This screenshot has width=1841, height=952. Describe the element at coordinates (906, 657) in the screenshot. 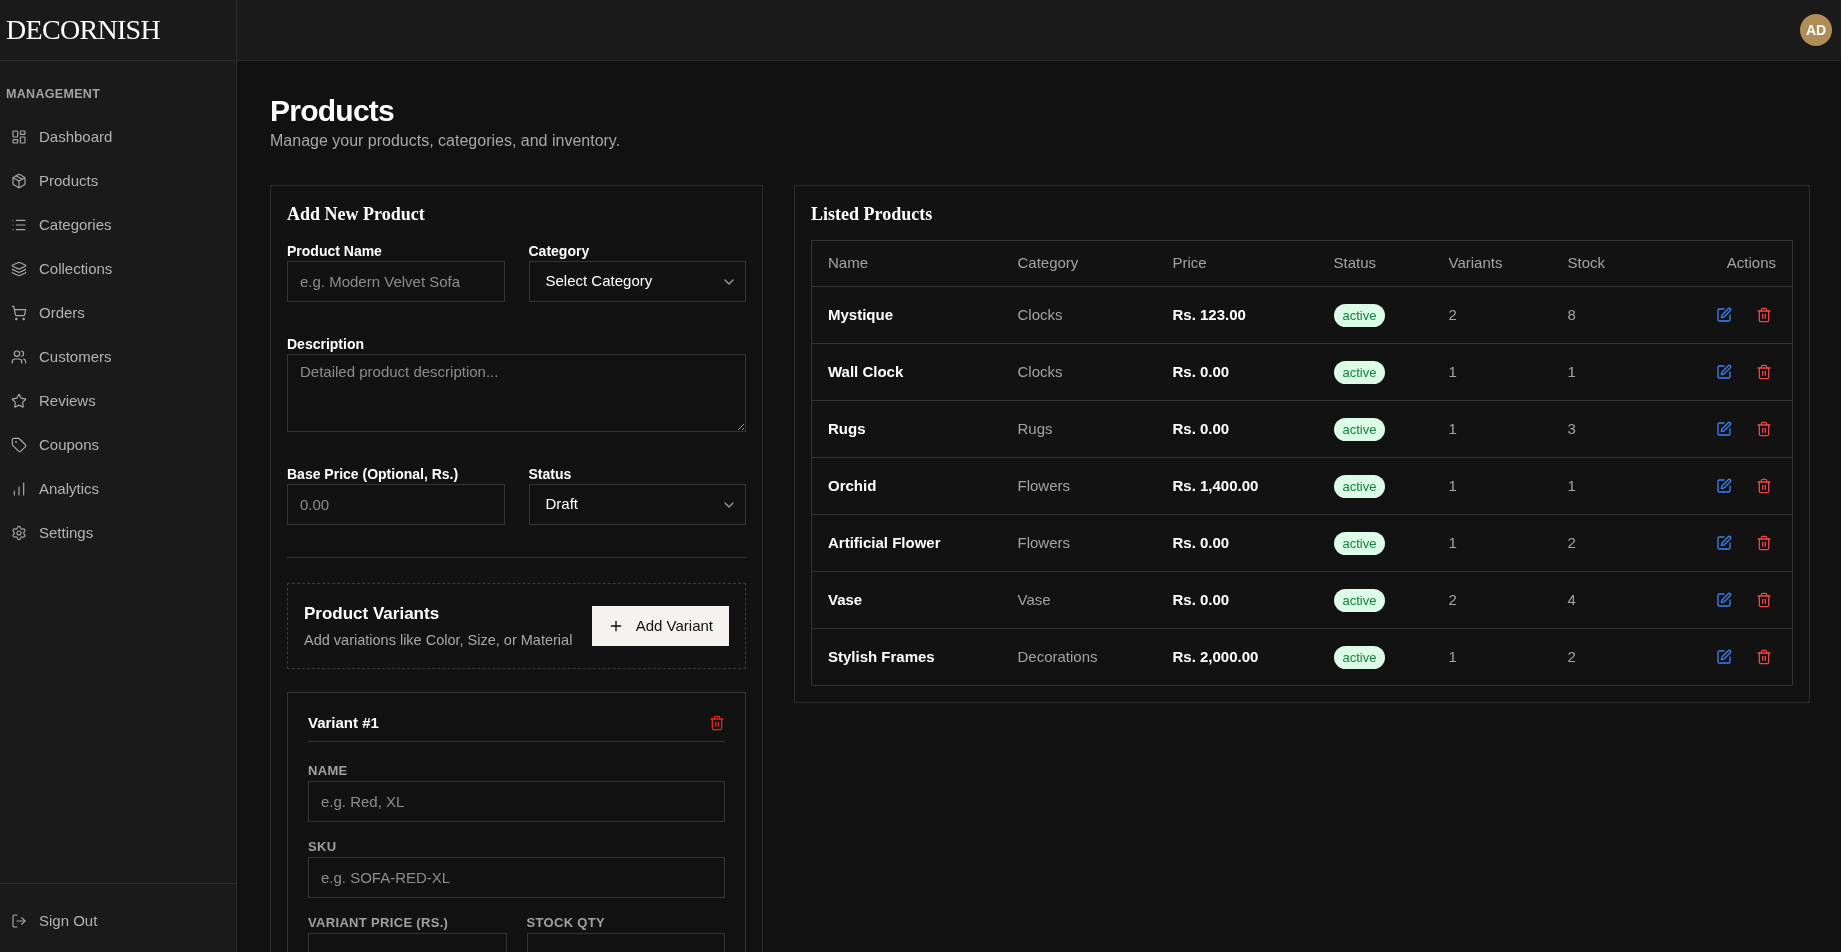

I see `product-name: Stylish Frames` at that location.